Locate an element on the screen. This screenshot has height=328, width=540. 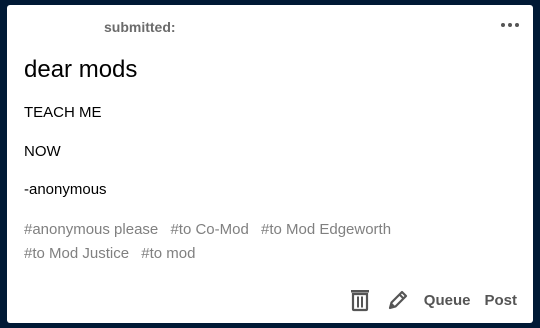
post-body-line: -anonymous is located at coordinates (65, 189).